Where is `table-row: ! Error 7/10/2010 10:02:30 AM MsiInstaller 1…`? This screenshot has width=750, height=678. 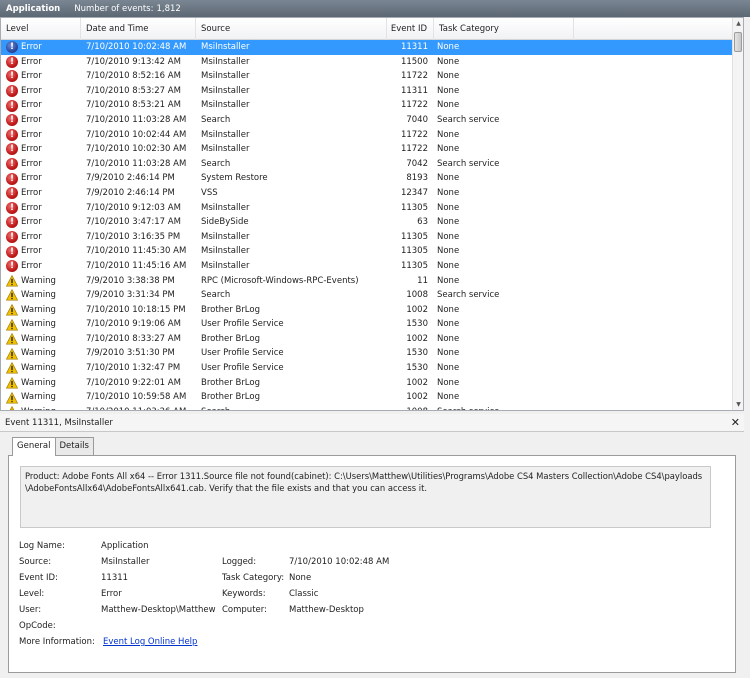 table-row: ! Error 7/10/2010 10:02:30 AM MsiInstaller 1… is located at coordinates (367, 149).